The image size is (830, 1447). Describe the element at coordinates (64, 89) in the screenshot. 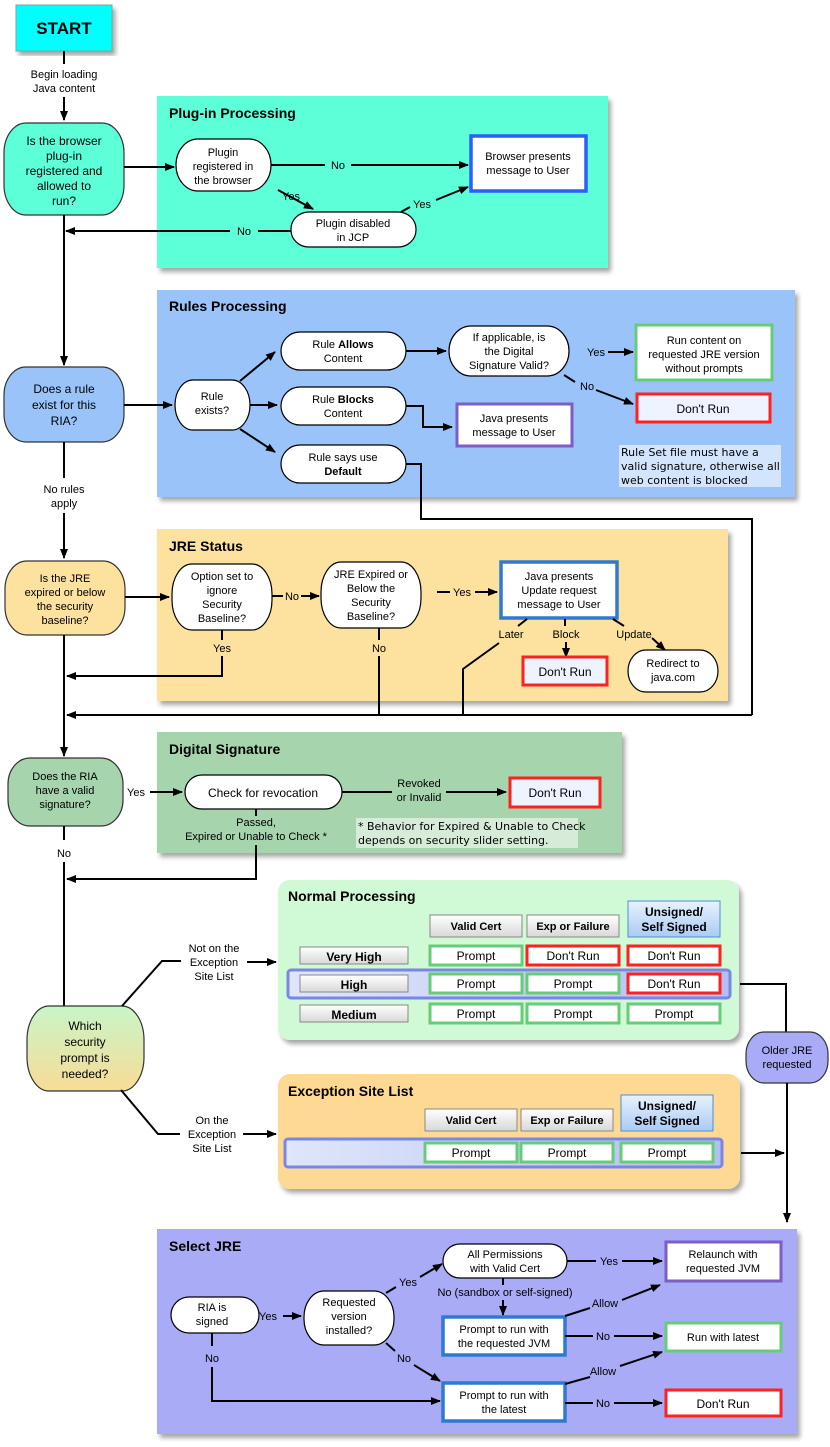

I see `begin-label-2: Java content` at that location.